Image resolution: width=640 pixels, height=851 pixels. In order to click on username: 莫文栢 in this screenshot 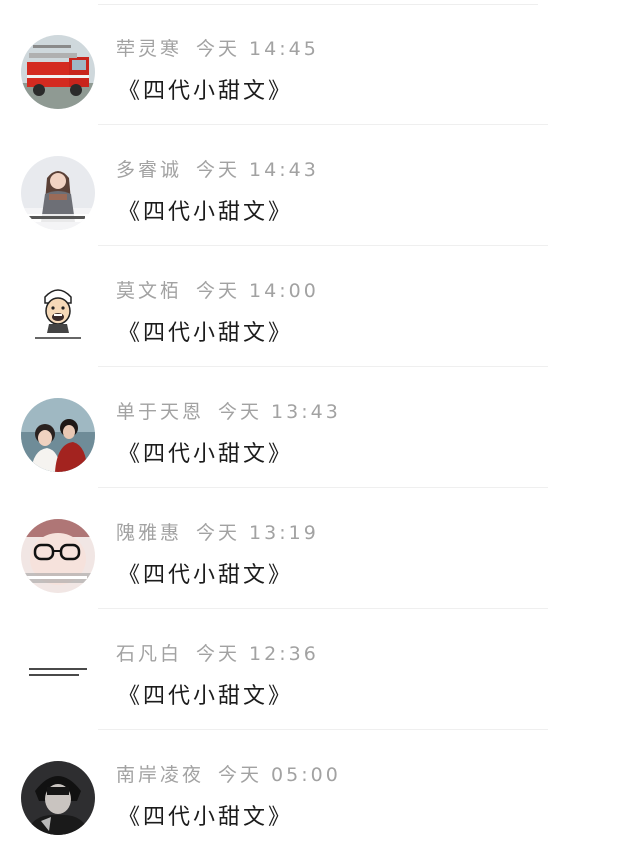, I will do `click(149, 291)`.